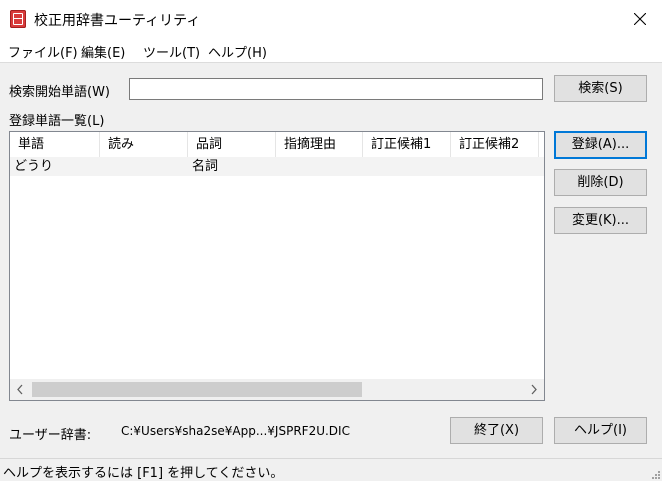 The width and height of the screenshot is (662, 481). I want to click on cell-part-of-speech: 名詞, so click(205, 166).